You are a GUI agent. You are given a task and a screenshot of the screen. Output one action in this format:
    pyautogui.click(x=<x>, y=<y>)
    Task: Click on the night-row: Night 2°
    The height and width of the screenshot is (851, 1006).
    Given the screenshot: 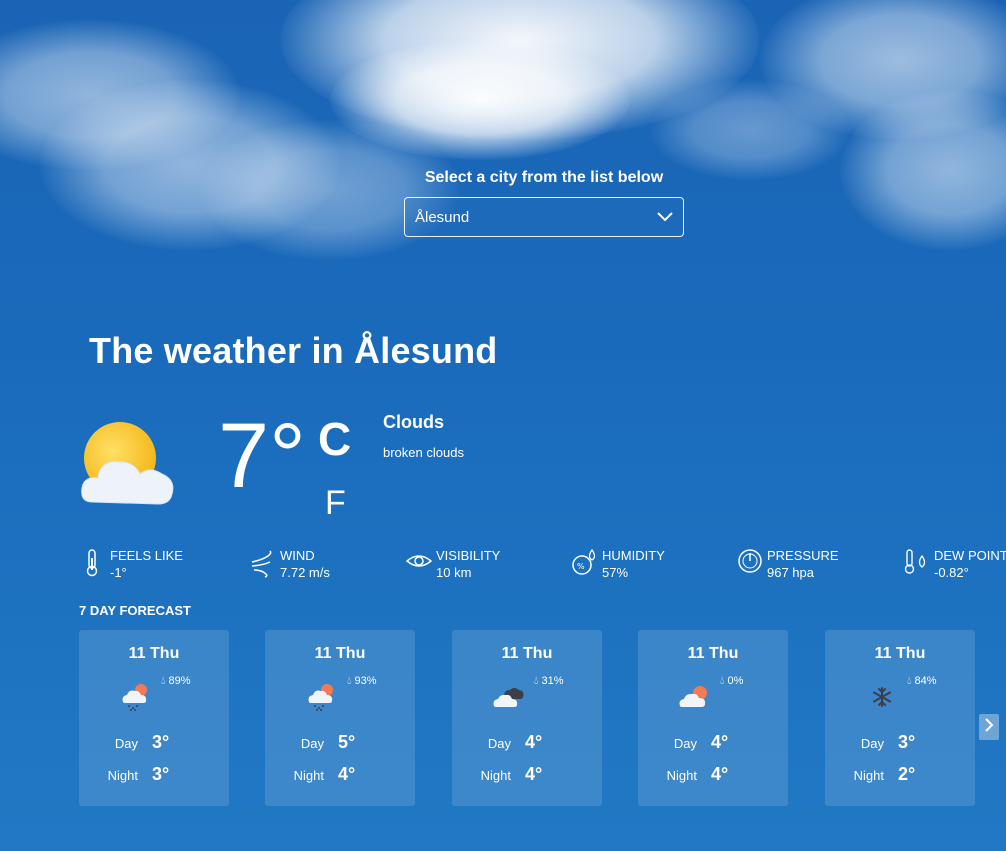 What is the action you would take?
    pyautogui.click(x=900, y=774)
    